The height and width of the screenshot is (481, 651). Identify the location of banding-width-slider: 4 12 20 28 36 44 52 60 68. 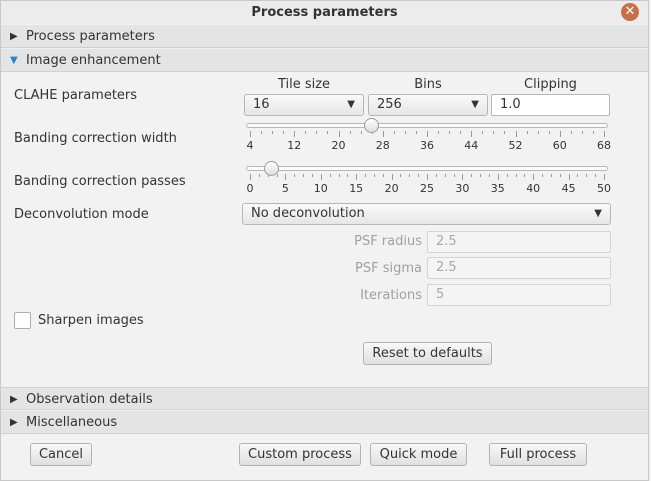
(427, 138).